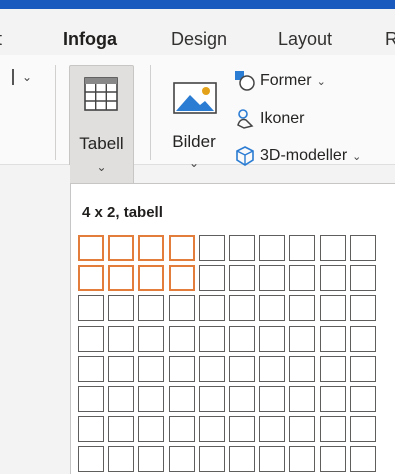 This screenshot has height=474, width=395. I want to click on partial-control-icon, so click(13, 77).